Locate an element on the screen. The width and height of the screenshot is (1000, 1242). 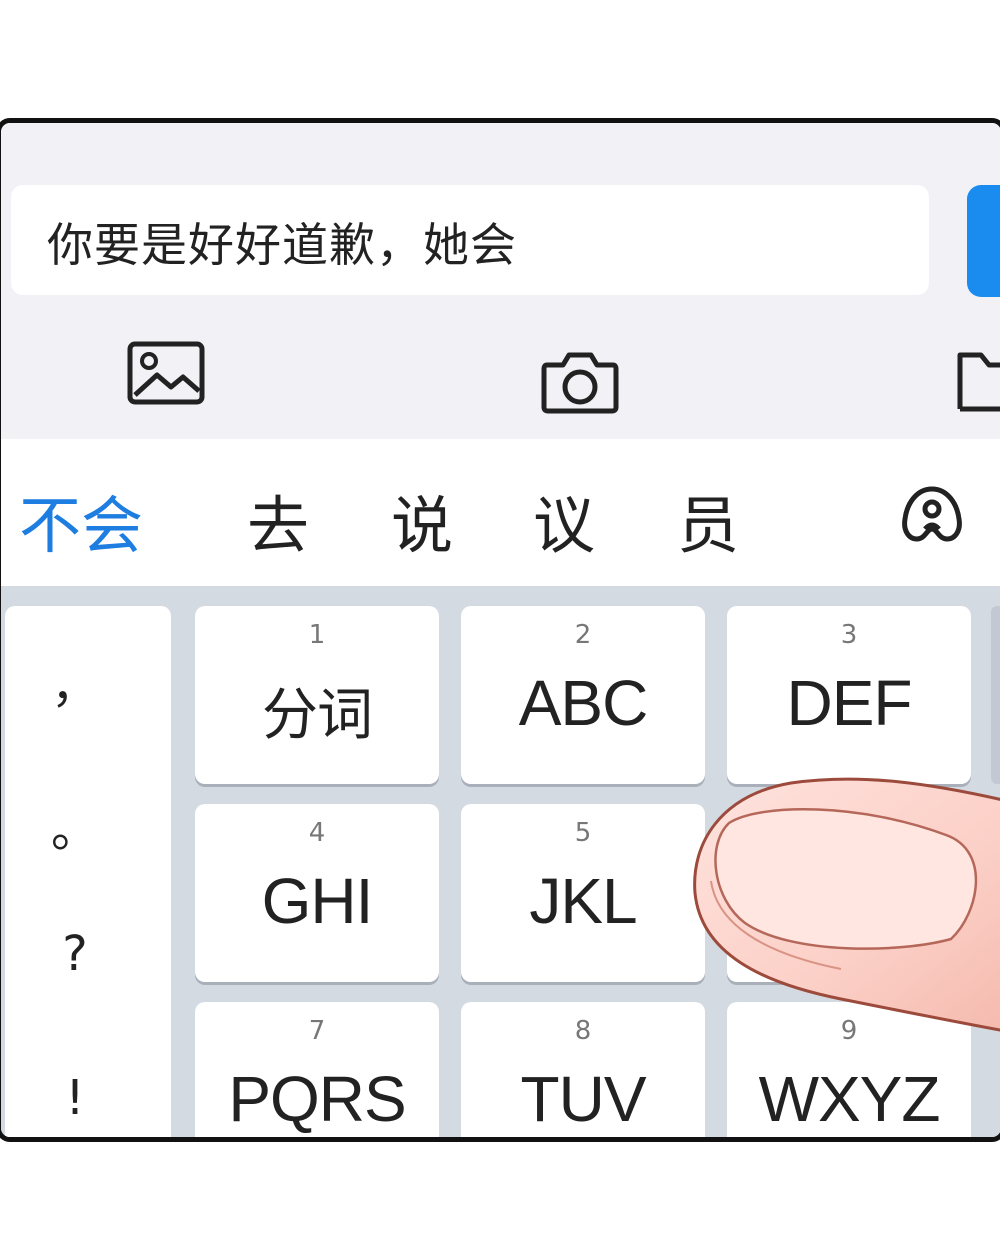
keyboard-logo-icon is located at coordinates (932, 516).